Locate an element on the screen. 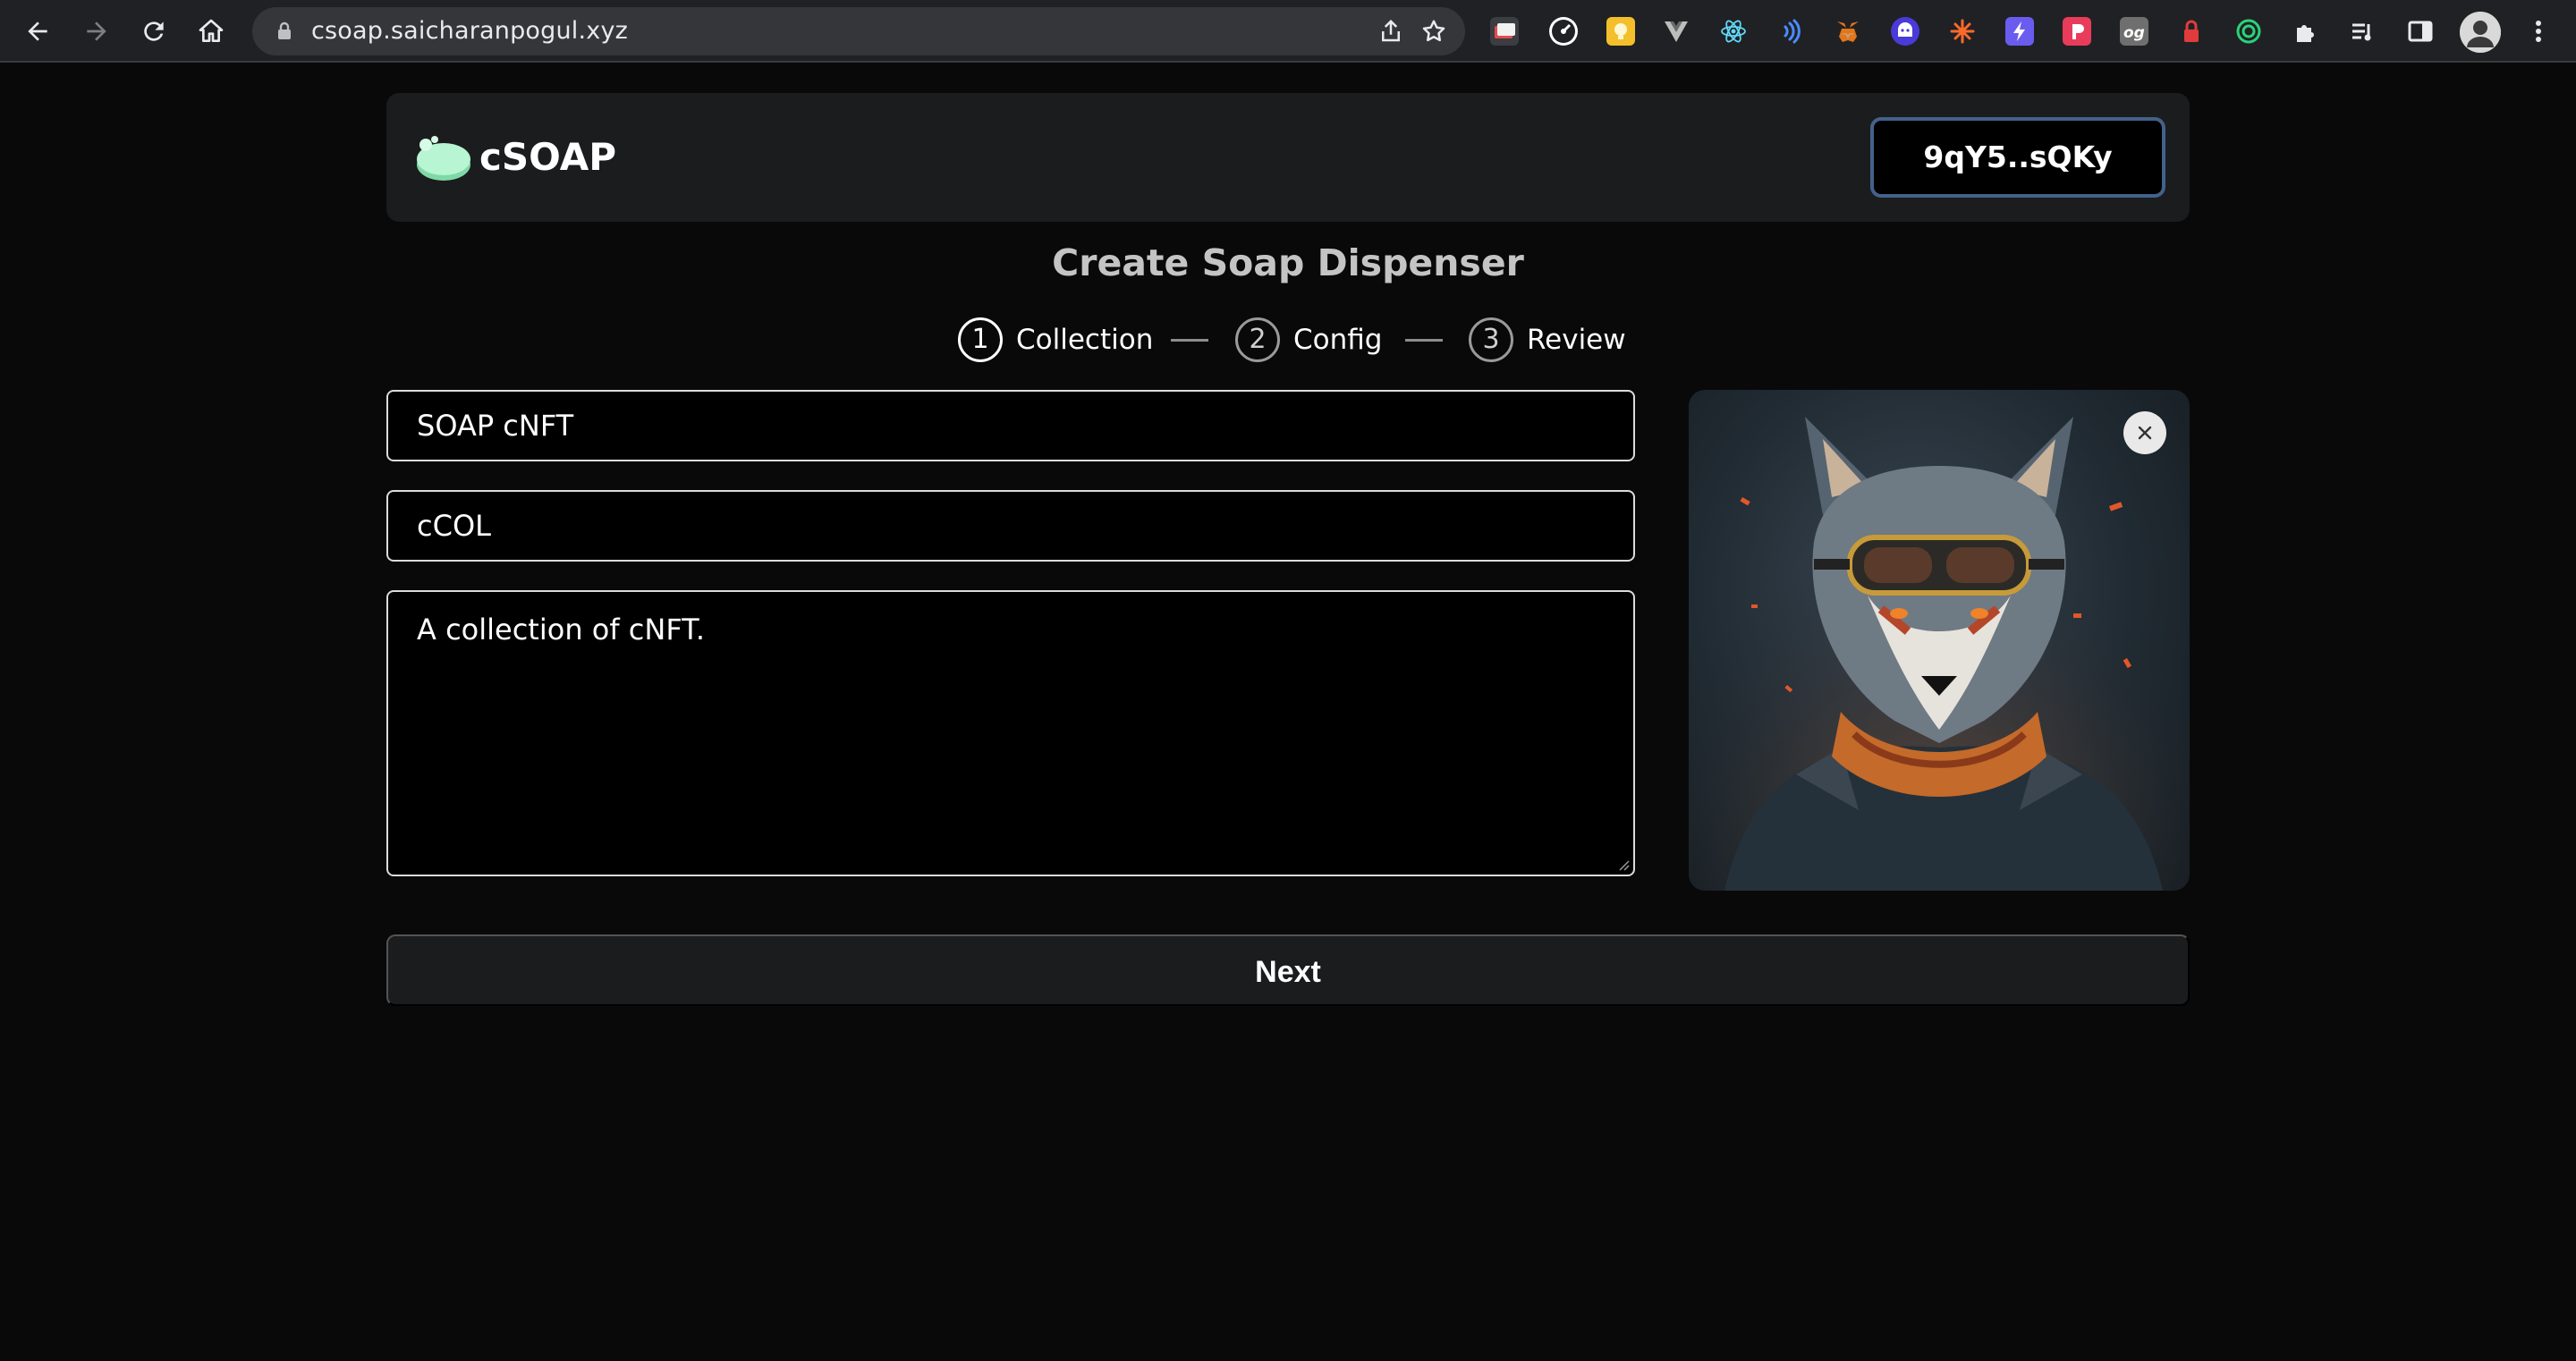 This screenshot has width=2576, height=1361. brand-name: cSOAP is located at coordinates (547, 157).